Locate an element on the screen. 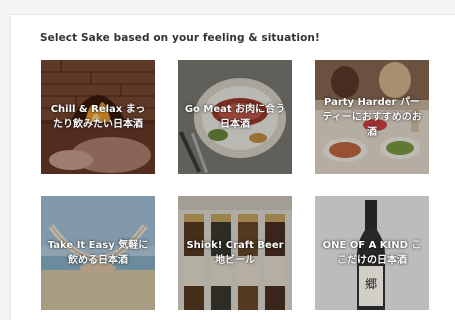 The image size is (455, 320). tile-label: Party Harder パーティーにおすすめのお酒 is located at coordinates (372, 117).